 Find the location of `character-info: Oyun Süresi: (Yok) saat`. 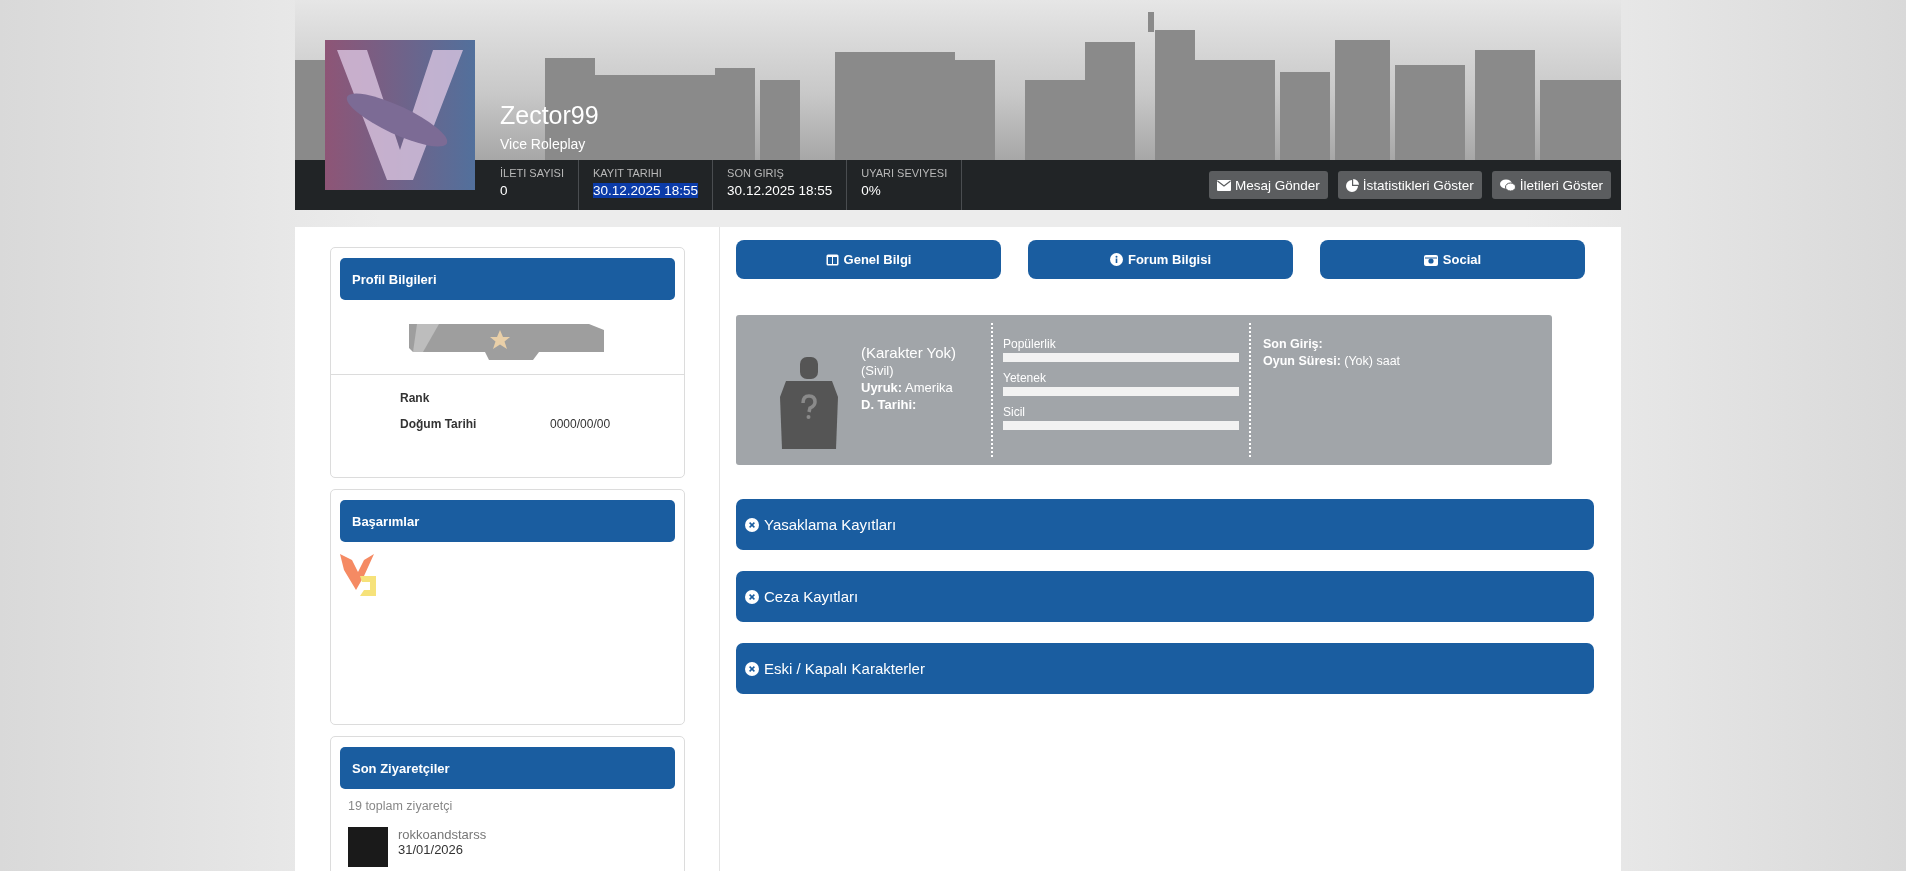

character-info: Oyun Süresi: (Yok) saat is located at coordinates (1332, 361).